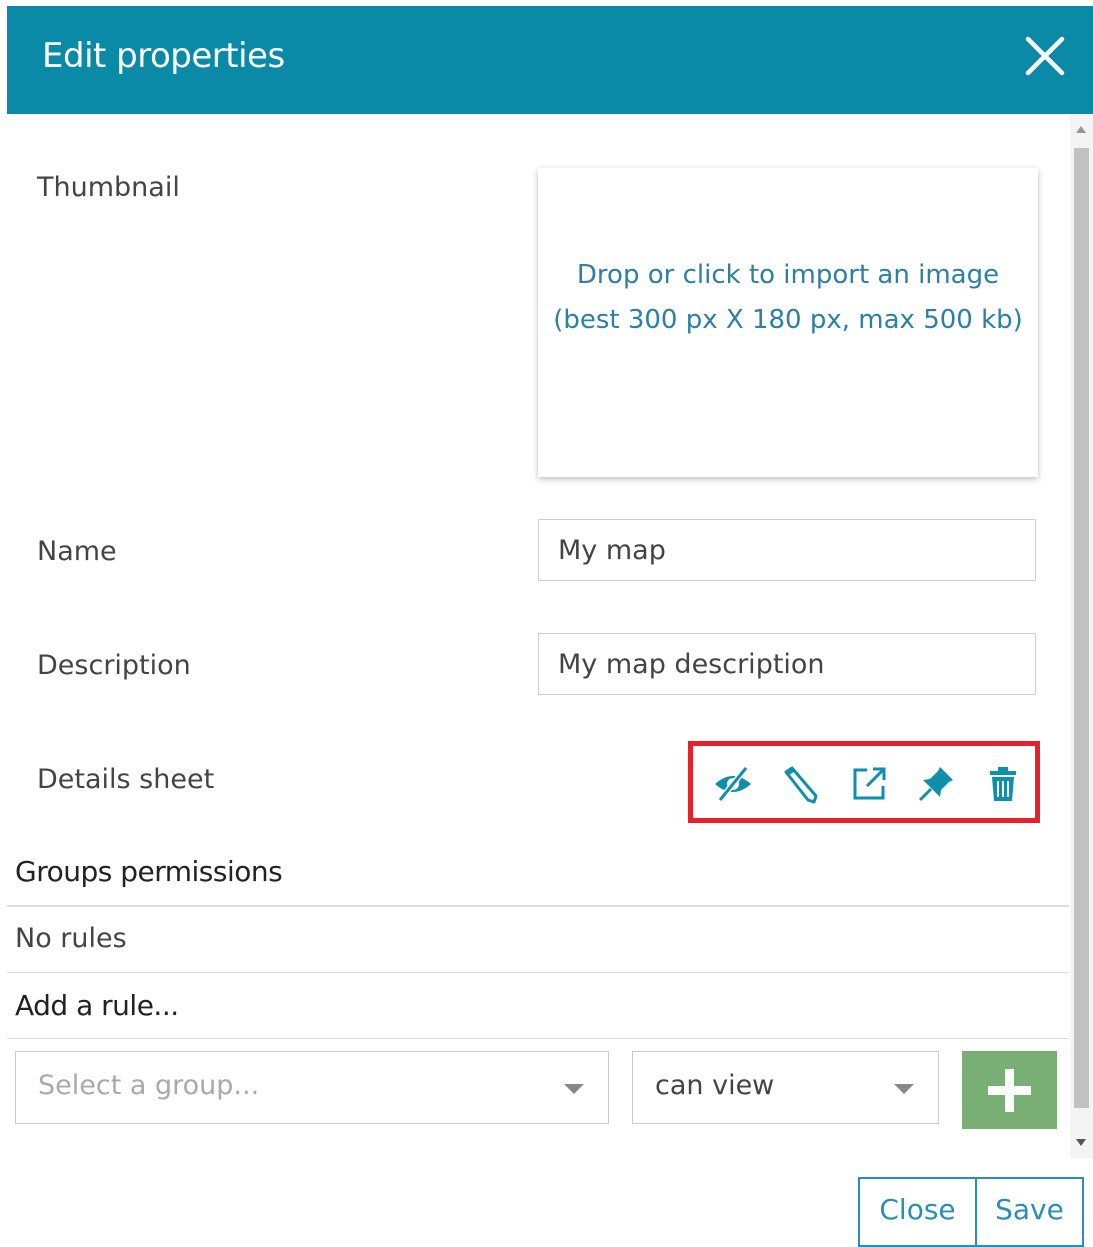 This screenshot has width=1093, height=1247. What do you see at coordinates (77, 551) in the screenshot?
I see `name-label: Name` at bounding box center [77, 551].